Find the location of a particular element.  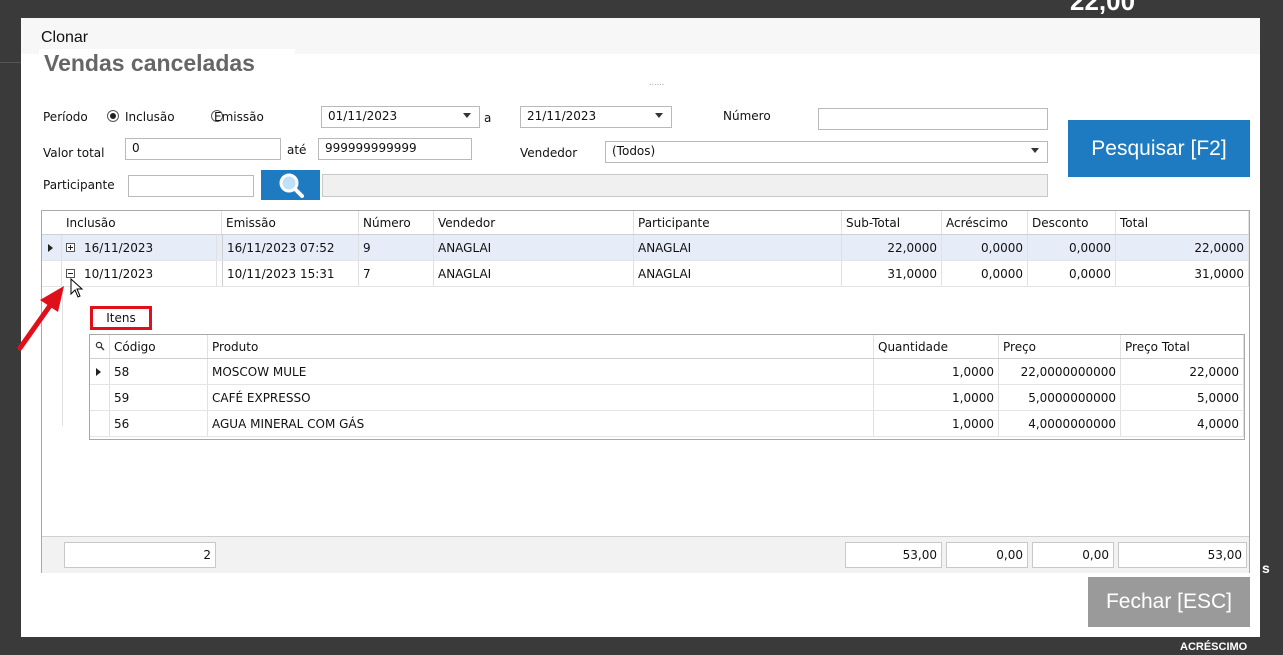

current-row-icon is located at coordinates (50, 248).